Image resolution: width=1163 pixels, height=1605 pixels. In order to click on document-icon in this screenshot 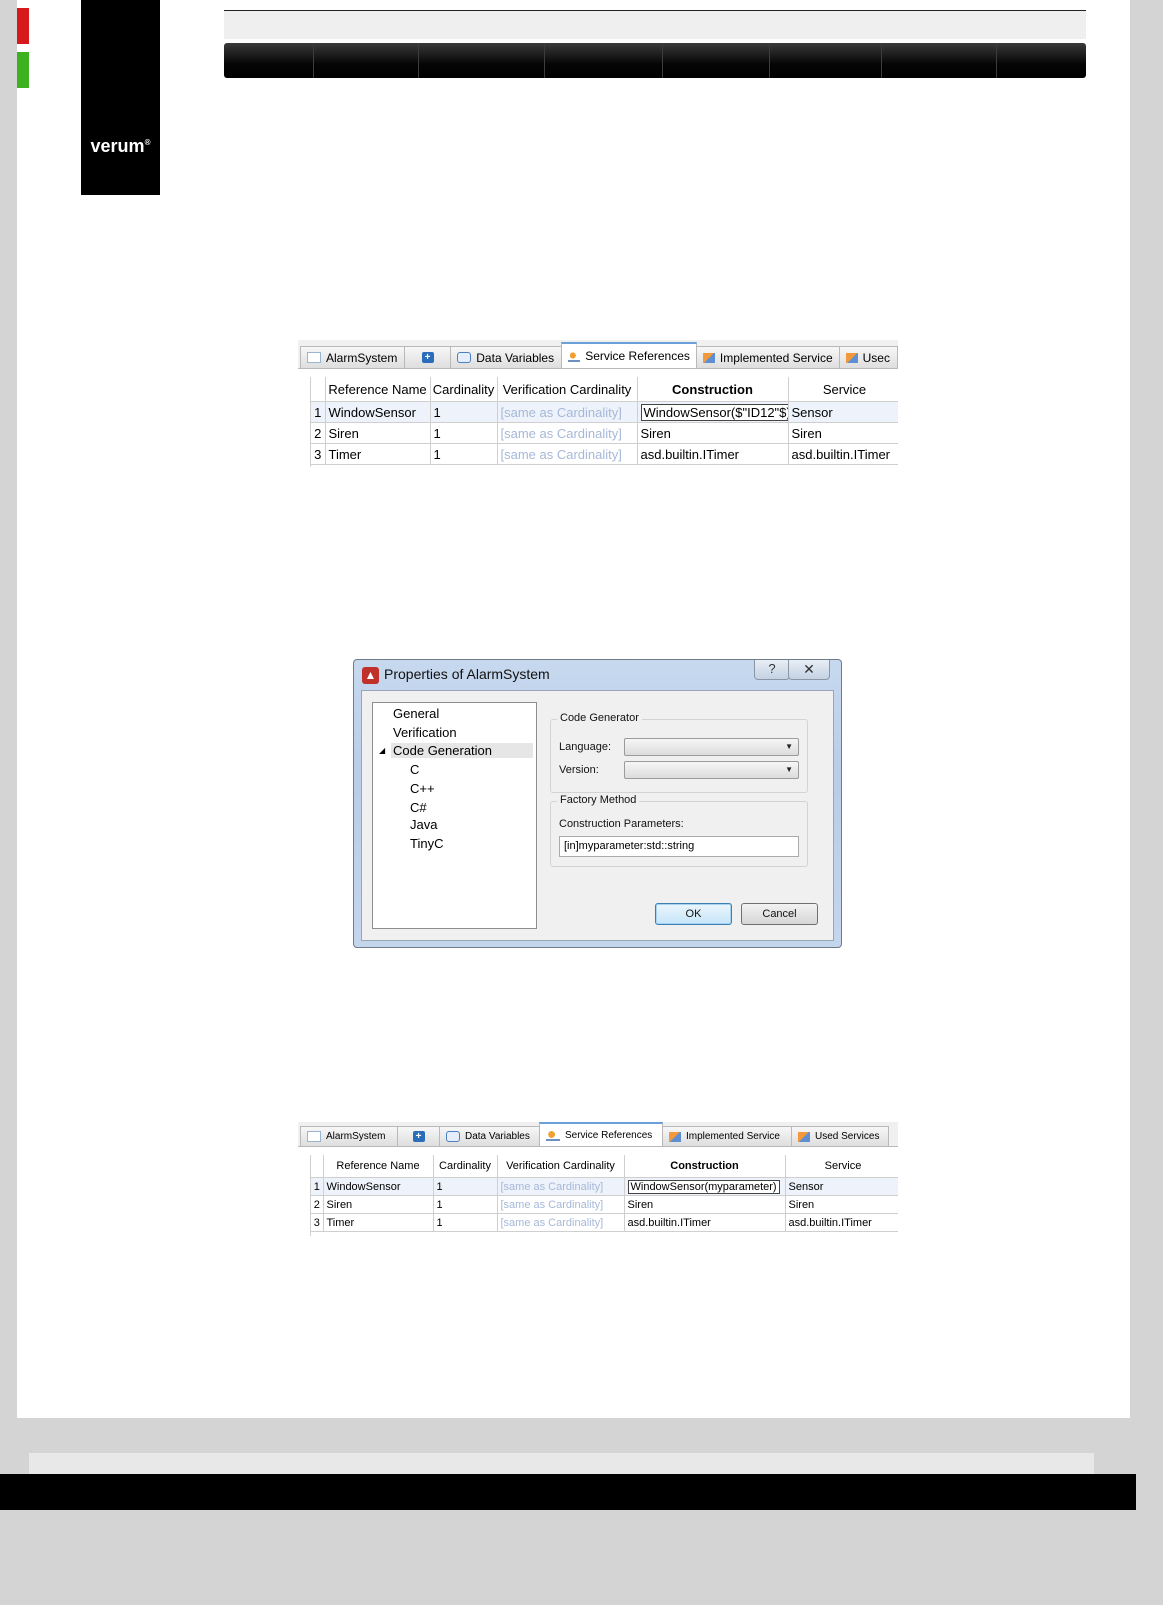, I will do `click(314, 357)`.